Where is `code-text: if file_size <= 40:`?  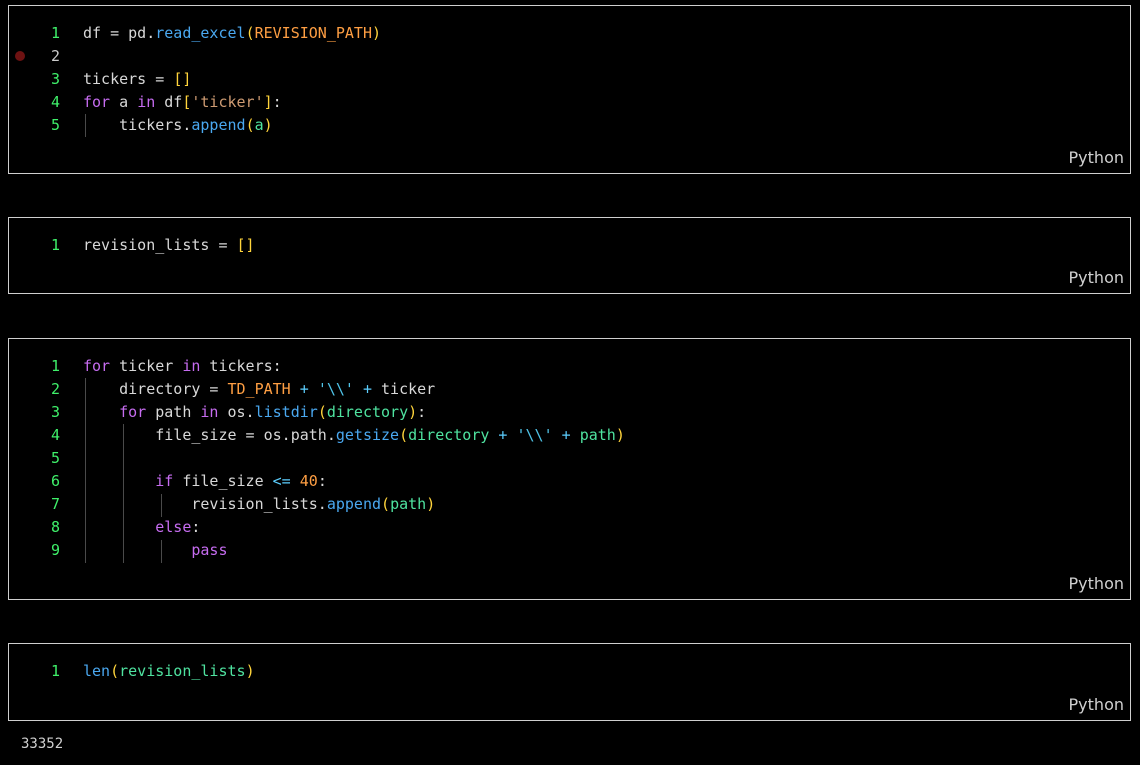 code-text: if file_size <= 40: is located at coordinates (205, 481).